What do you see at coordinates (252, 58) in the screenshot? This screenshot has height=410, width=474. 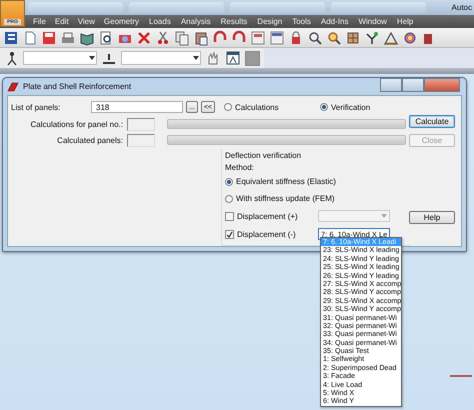 I see `color-swatch` at bounding box center [252, 58].